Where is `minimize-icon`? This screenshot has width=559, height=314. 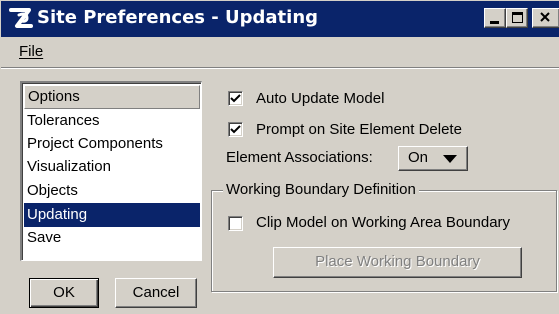
minimize-icon is located at coordinates (494, 22).